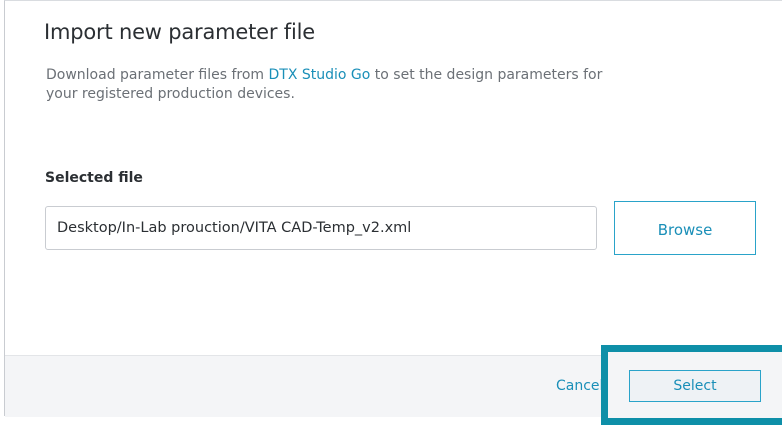 The width and height of the screenshot is (782, 425). Describe the element at coordinates (94, 178) in the screenshot. I see `selected-file-label: Selected file` at that location.